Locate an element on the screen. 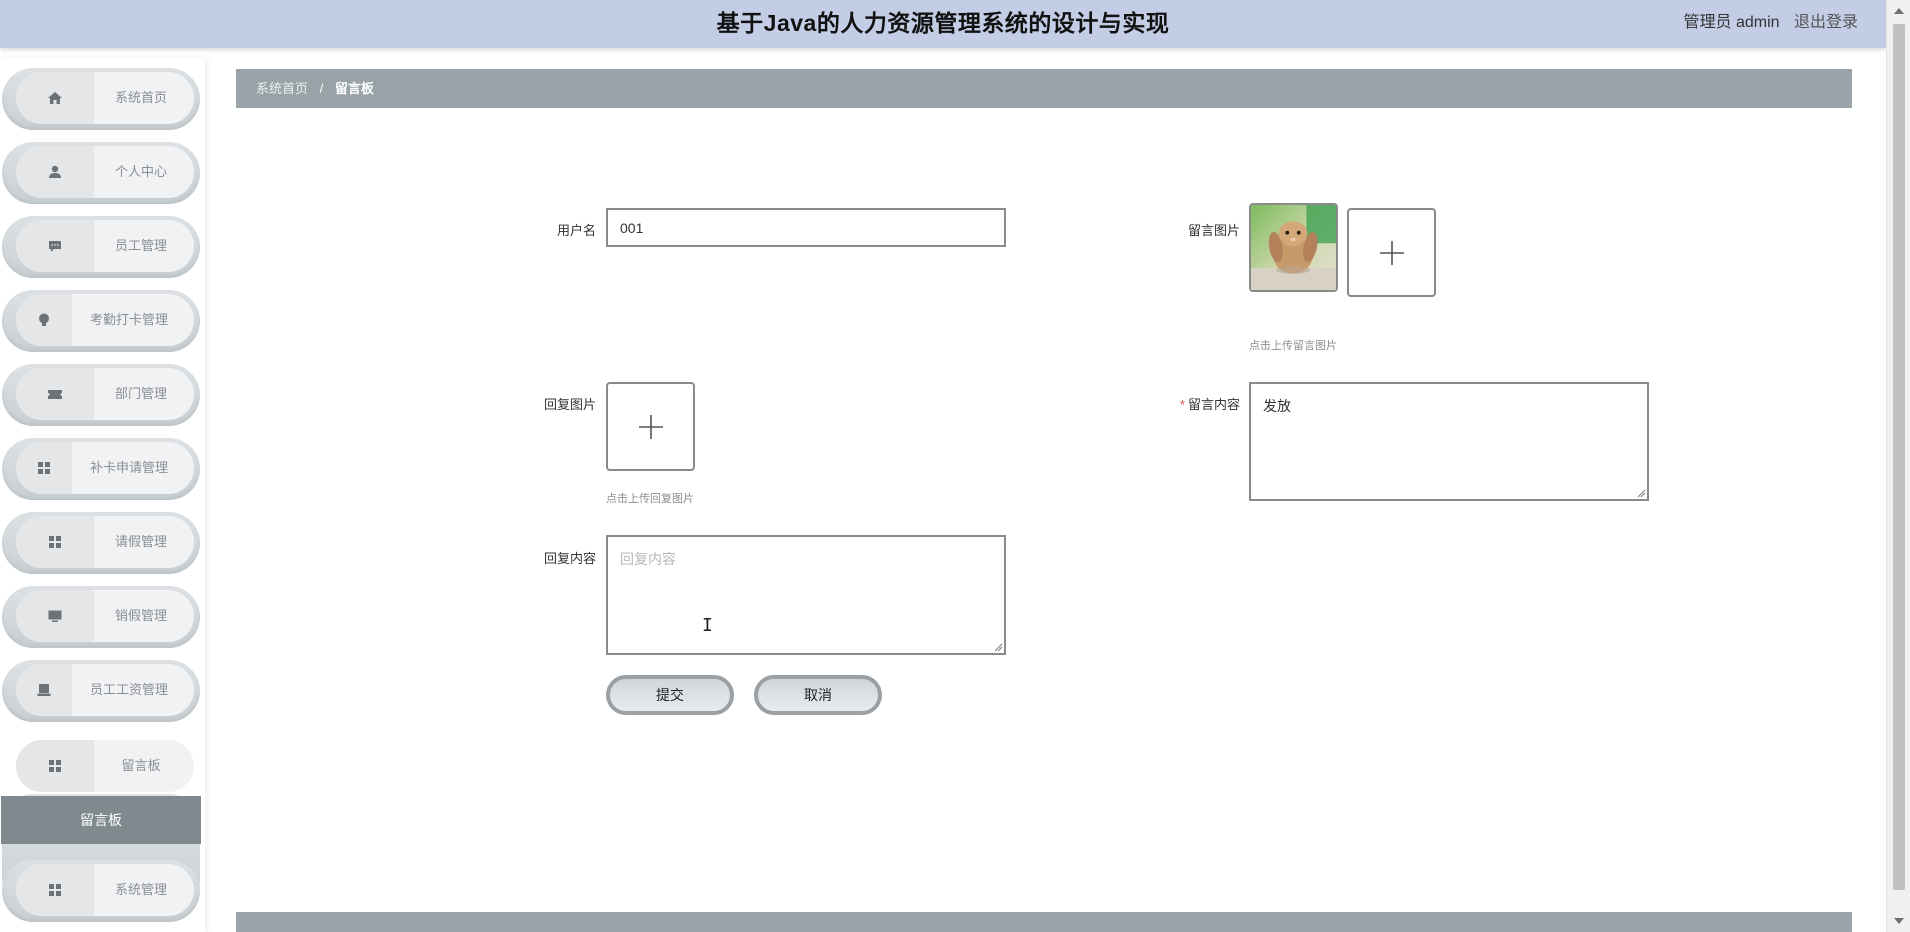 This screenshot has width=1910, height=932. sidebar-item-reclock: 补卡申请管理 is located at coordinates (101, 469).